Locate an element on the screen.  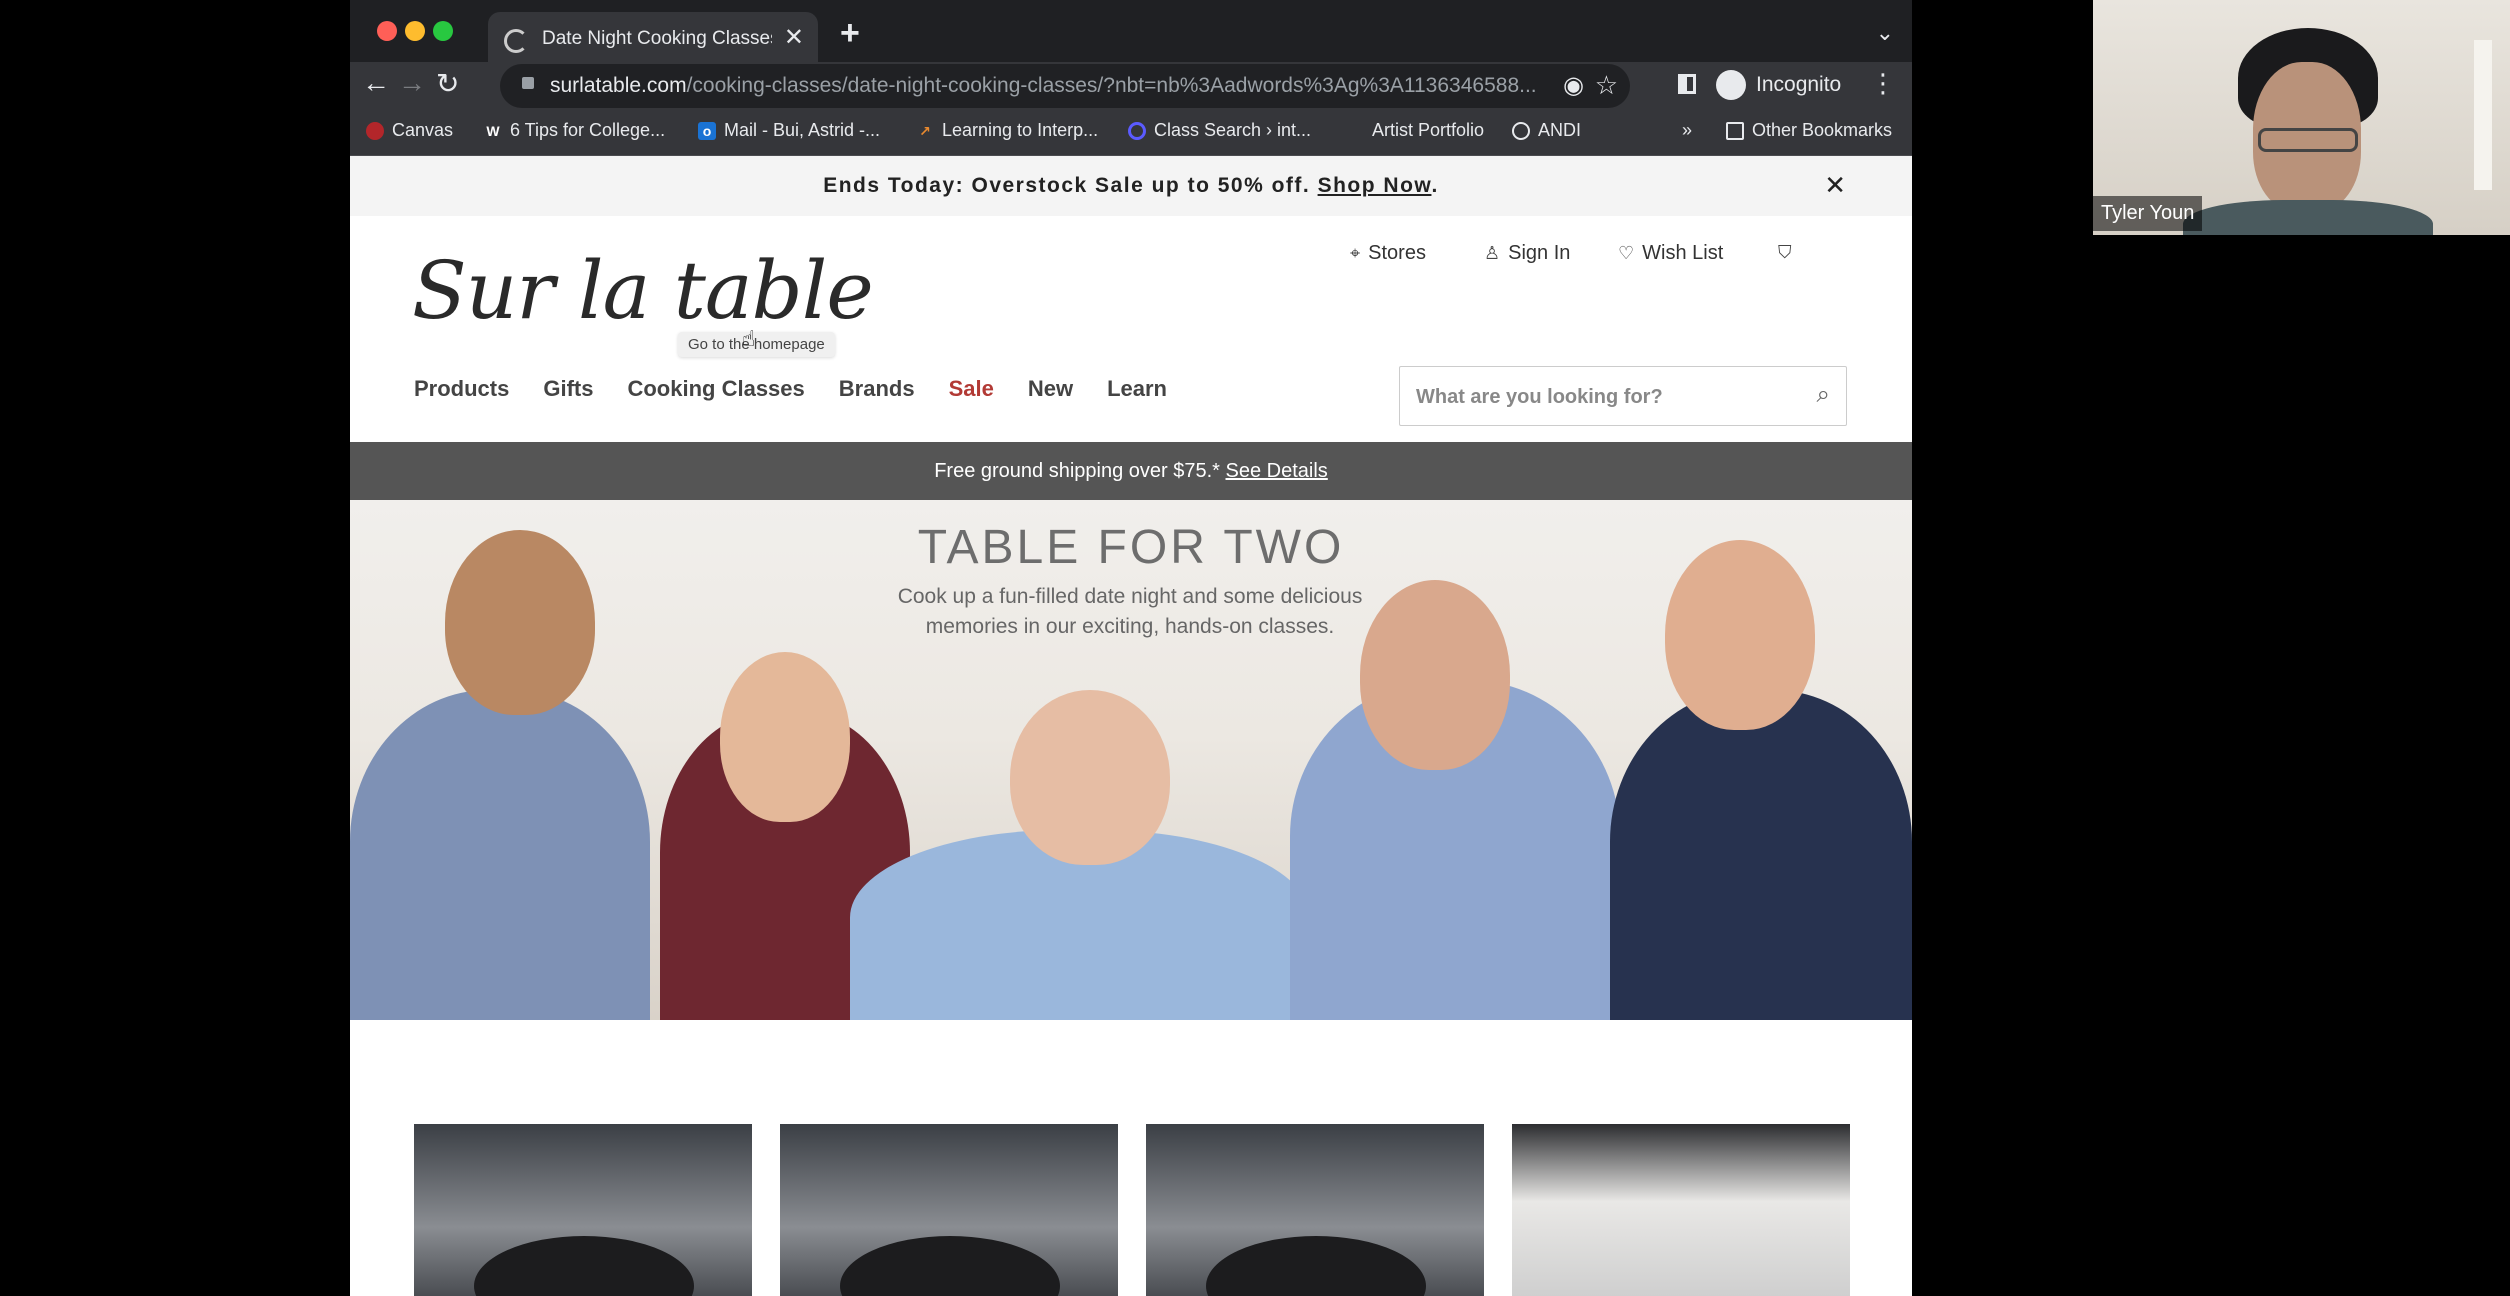
nav-new: New is located at coordinates (1050, 389).